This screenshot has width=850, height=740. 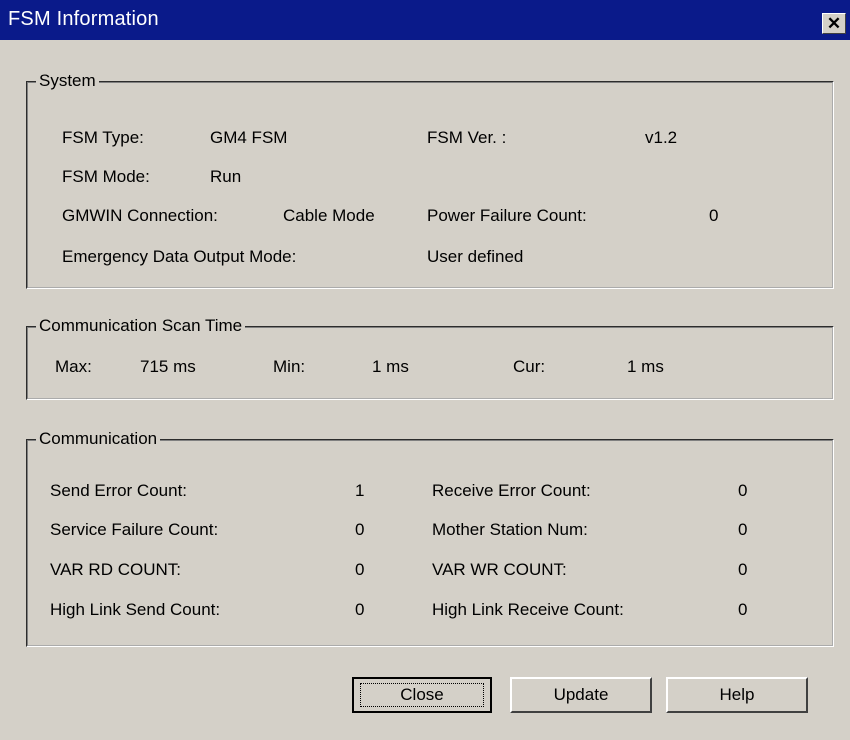 I want to click on title-bar: FSM Information ✕, so click(x=425, y=20).